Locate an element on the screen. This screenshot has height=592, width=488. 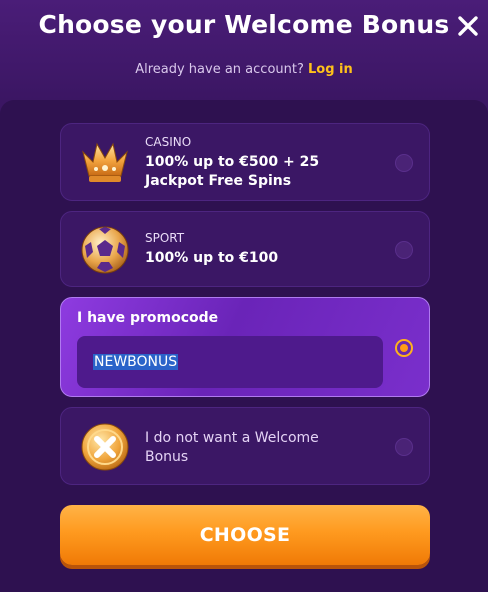
promocode-input-value: NEWBONUS is located at coordinates (136, 362).